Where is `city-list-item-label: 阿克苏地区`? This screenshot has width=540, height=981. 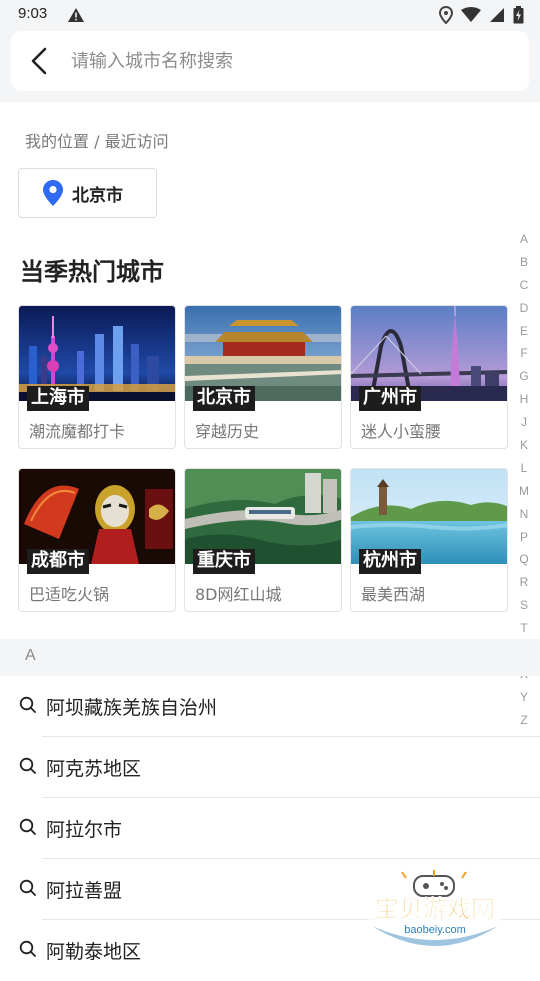 city-list-item-label: 阿克苏地区 is located at coordinates (94, 769).